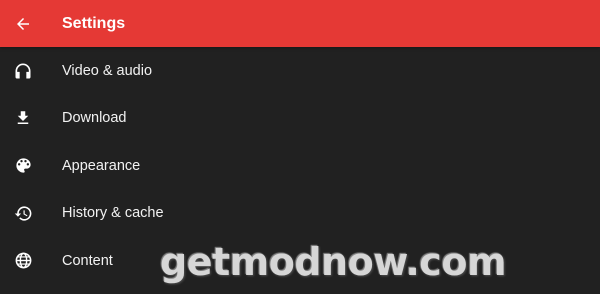 The image size is (600, 294). Describe the element at coordinates (113, 213) in the screenshot. I see `menu-item-label: History & cache` at that location.